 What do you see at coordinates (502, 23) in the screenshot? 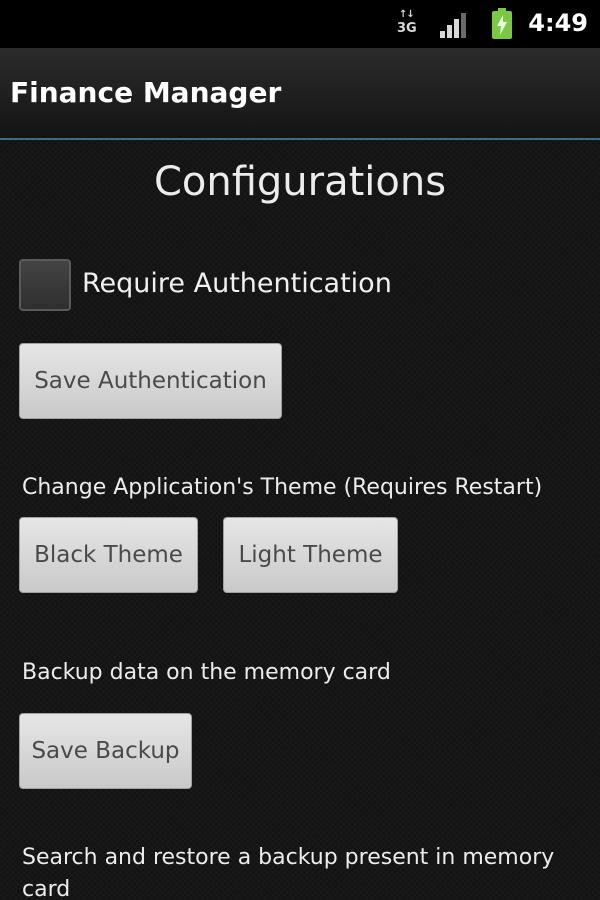
I see `battery-charging-icon` at bounding box center [502, 23].